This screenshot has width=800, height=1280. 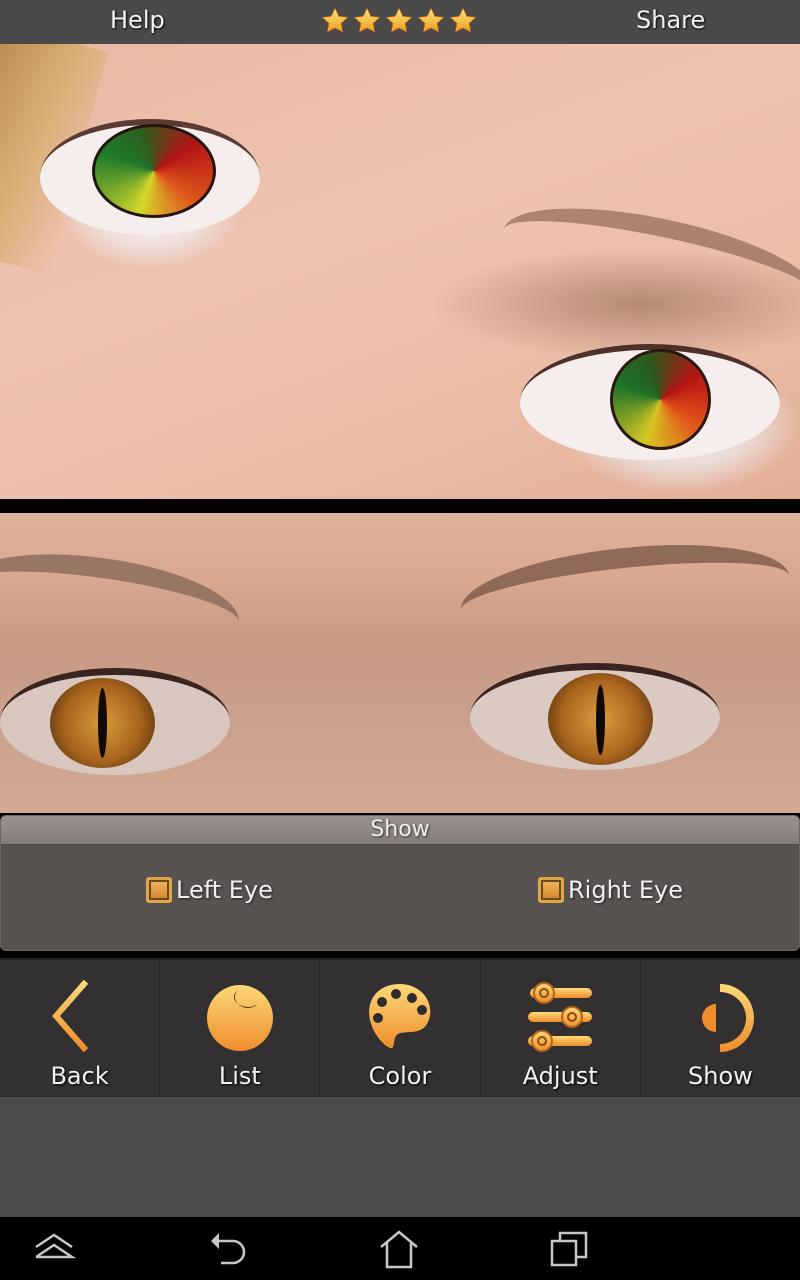 What do you see at coordinates (239, 1018) in the screenshot?
I see `eye-ball-icon` at bounding box center [239, 1018].